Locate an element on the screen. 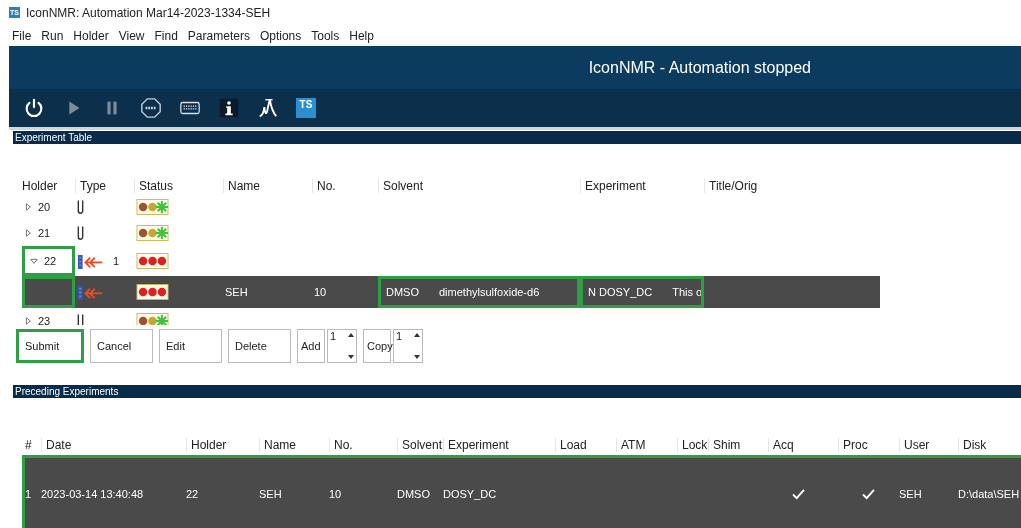 The height and width of the screenshot is (528, 1021). menu-item: Holder is located at coordinates (91, 35).